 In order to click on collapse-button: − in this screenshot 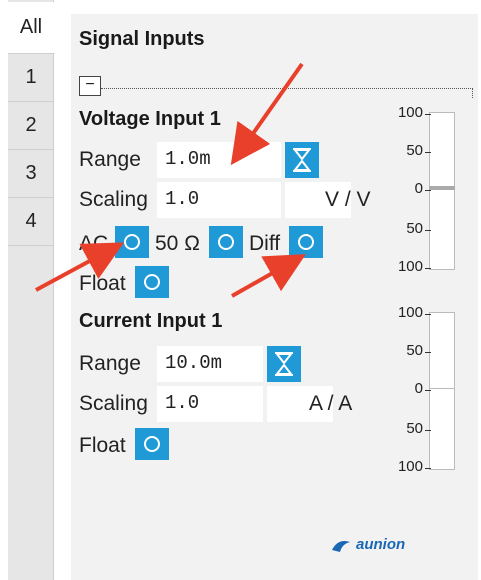, I will do `click(90, 86)`.